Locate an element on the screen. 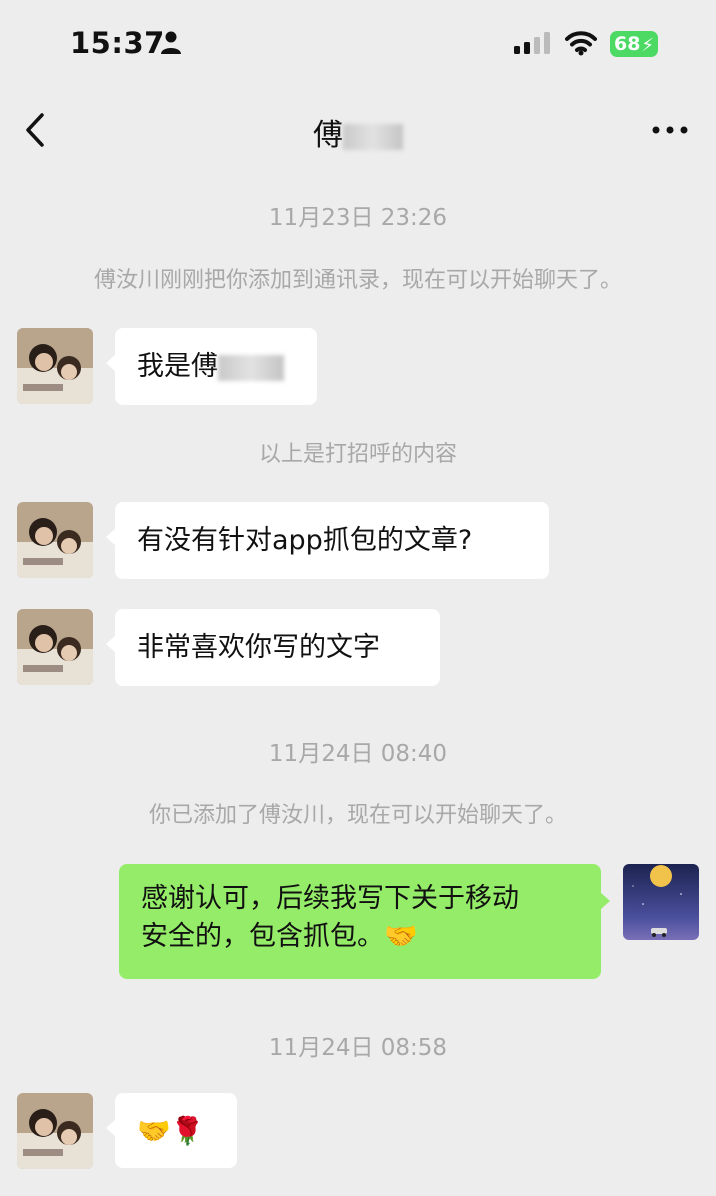 The width and height of the screenshot is (716, 1196). chat-header: 傅 is located at coordinates (358, 130).